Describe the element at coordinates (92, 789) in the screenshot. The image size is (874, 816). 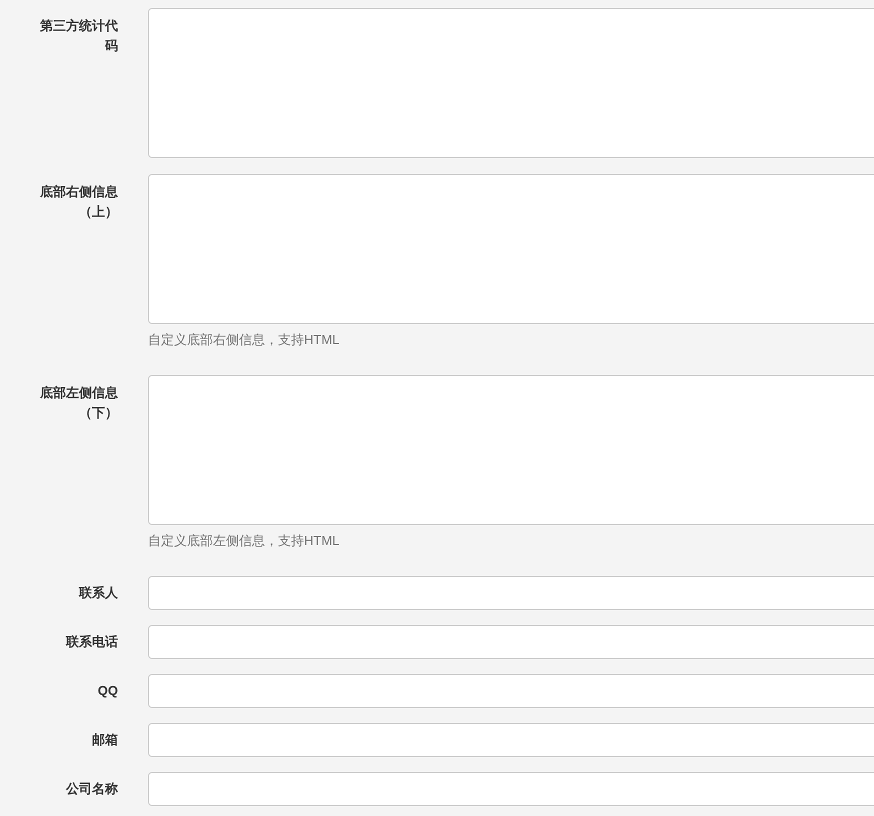
I see `field-label: 公司名称` at that location.